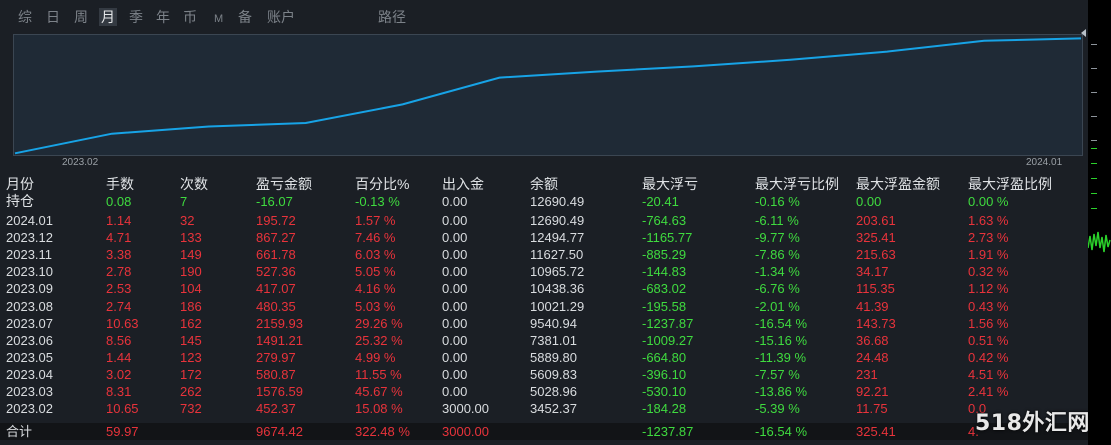  What do you see at coordinates (81, 17) in the screenshot?
I see `tab-week: 周` at bounding box center [81, 17].